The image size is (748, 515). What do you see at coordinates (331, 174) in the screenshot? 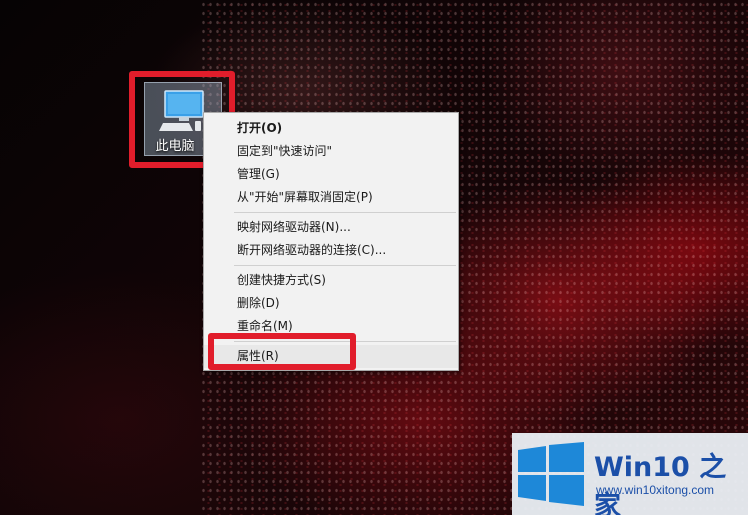
I see `menu-item-manage: 管理(G)` at bounding box center [331, 174].